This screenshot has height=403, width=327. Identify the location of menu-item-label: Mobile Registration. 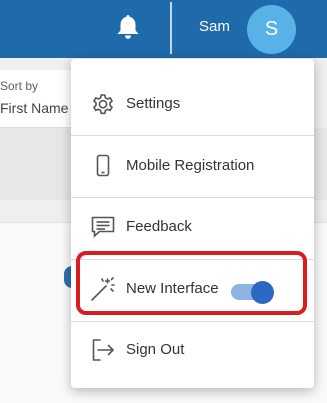
(190, 165).